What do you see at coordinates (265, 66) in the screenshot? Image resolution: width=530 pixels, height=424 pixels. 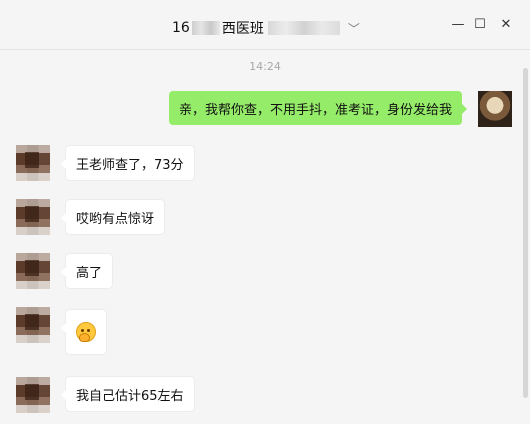 I see `message-timestamp: 14:24` at bounding box center [265, 66].